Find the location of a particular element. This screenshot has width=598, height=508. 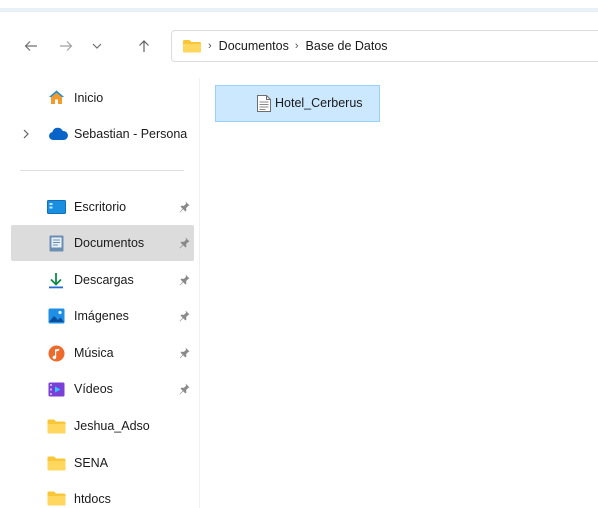

sidebar-item-label: Música is located at coordinates (94, 353).